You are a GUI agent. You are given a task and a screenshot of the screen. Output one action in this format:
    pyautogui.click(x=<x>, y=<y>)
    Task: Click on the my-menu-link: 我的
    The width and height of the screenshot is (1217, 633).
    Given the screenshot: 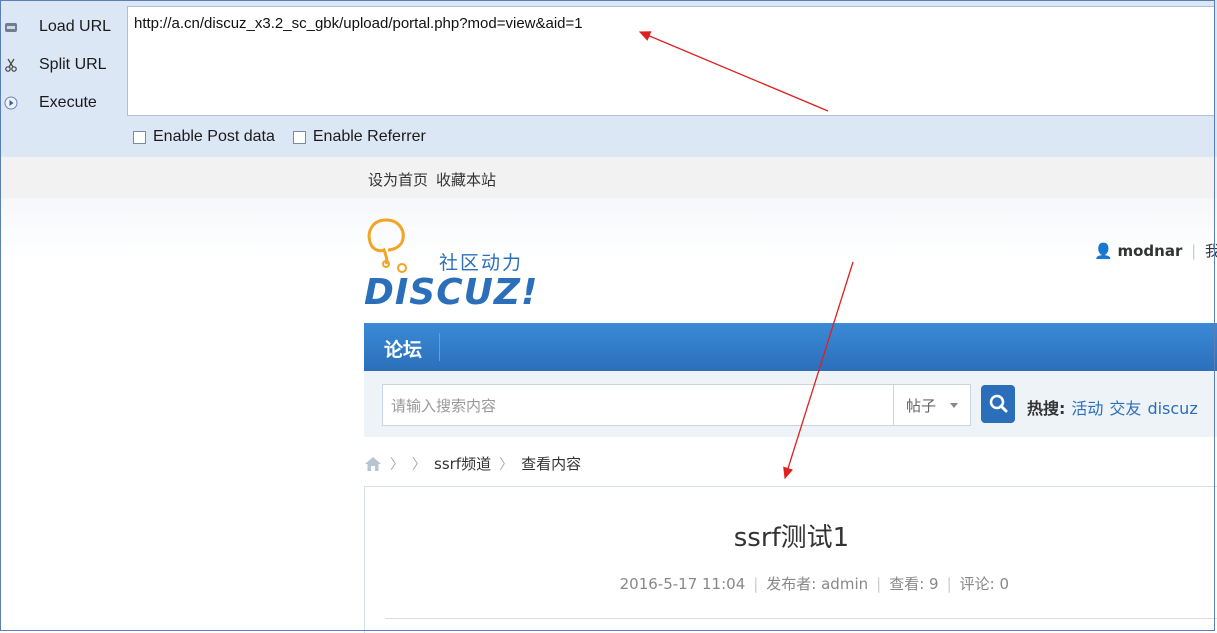 What is the action you would take?
    pyautogui.click(x=1211, y=251)
    